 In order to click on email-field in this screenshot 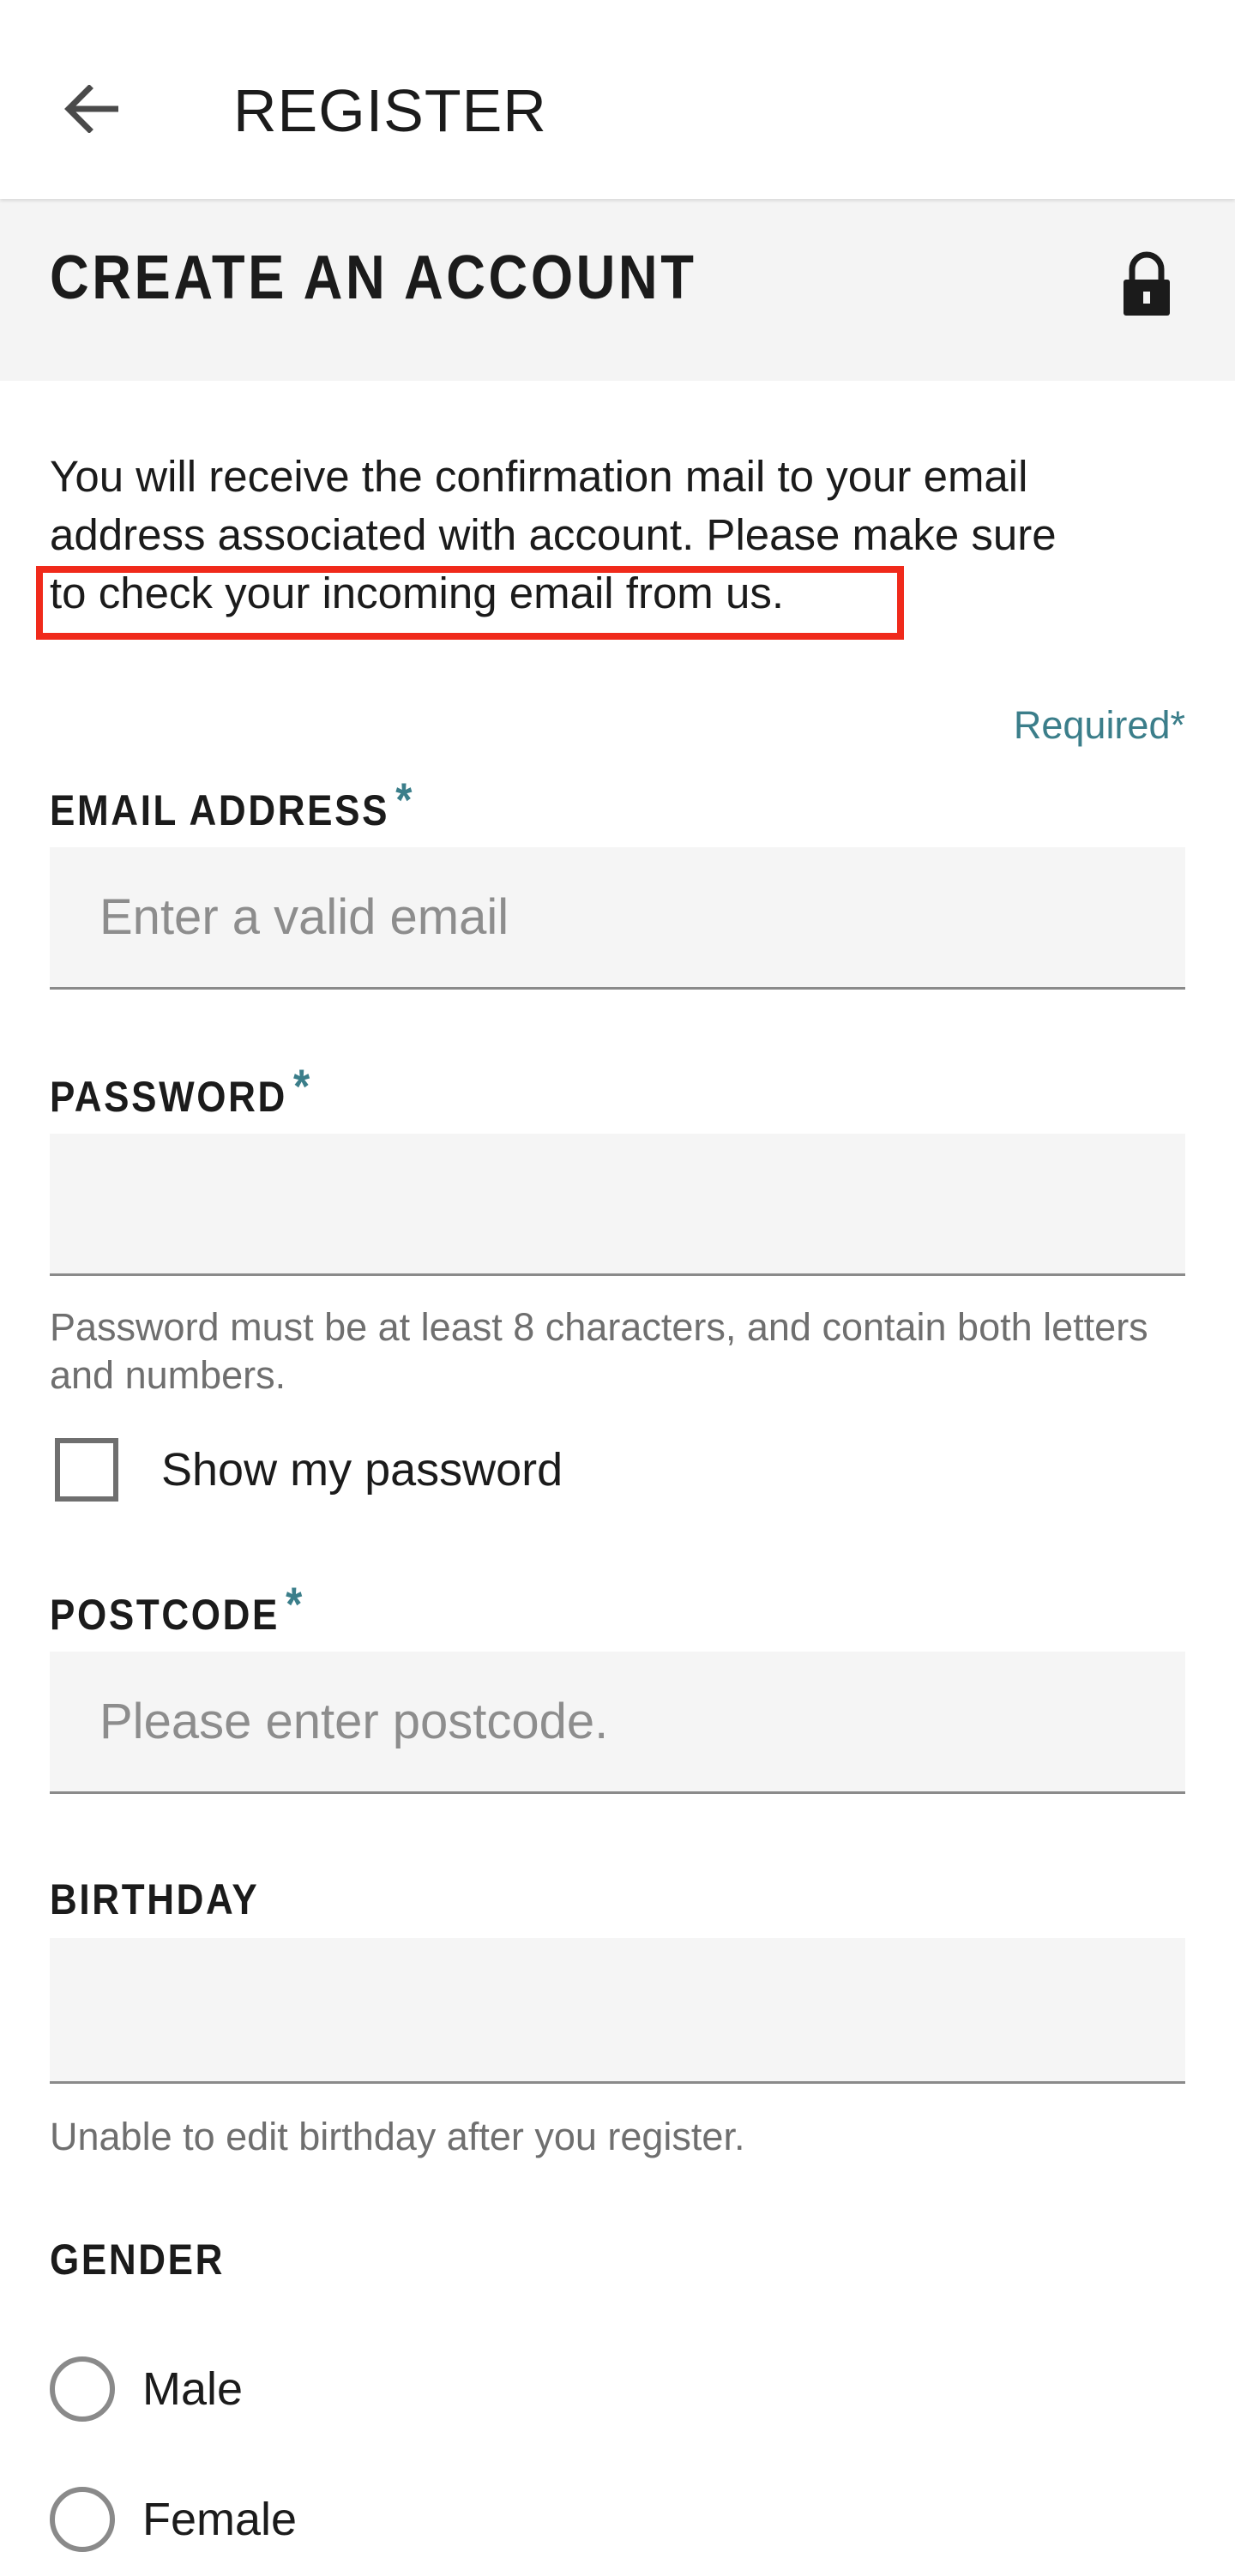, I will do `click(617, 918)`.